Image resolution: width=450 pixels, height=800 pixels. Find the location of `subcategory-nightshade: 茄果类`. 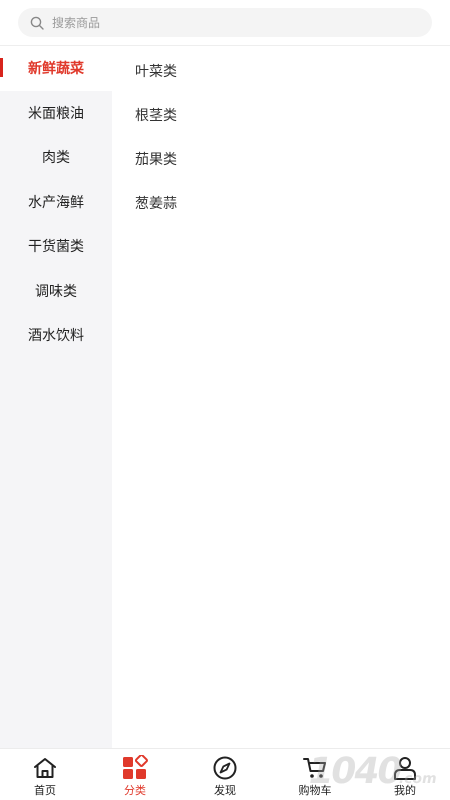

subcategory-nightshade: 茄果类 is located at coordinates (281, 159).